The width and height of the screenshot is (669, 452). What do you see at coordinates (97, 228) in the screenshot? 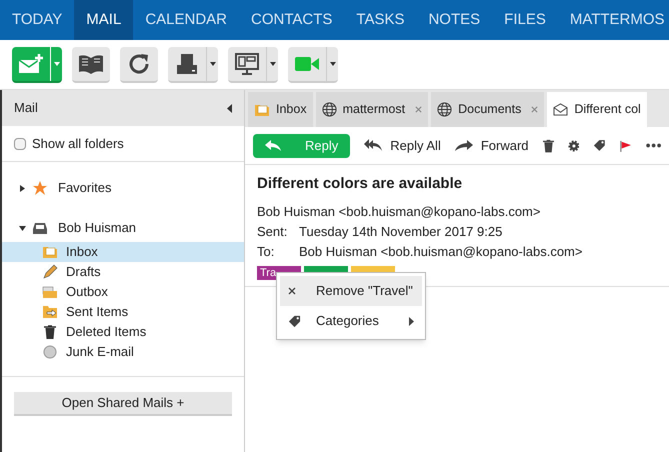
I see `tree-node-label: Bob Huisman` at bounding box center [97, 228].